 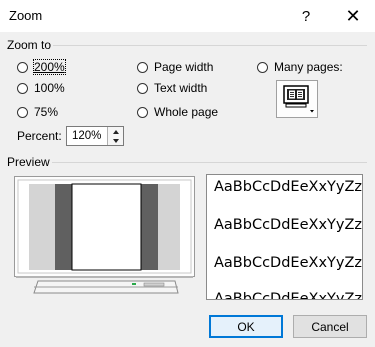 What do you see at coordinates (49, 88) in the screenshot?
I see `radio-100-label: 100%` at bounding box center [49, 88].